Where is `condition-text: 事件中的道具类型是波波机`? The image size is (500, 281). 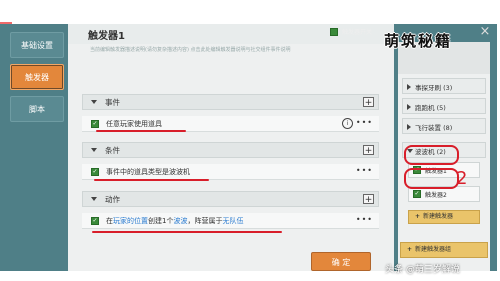 condition-text: 事件中的道具类型是波波机 is located at coordinates (148, 172).